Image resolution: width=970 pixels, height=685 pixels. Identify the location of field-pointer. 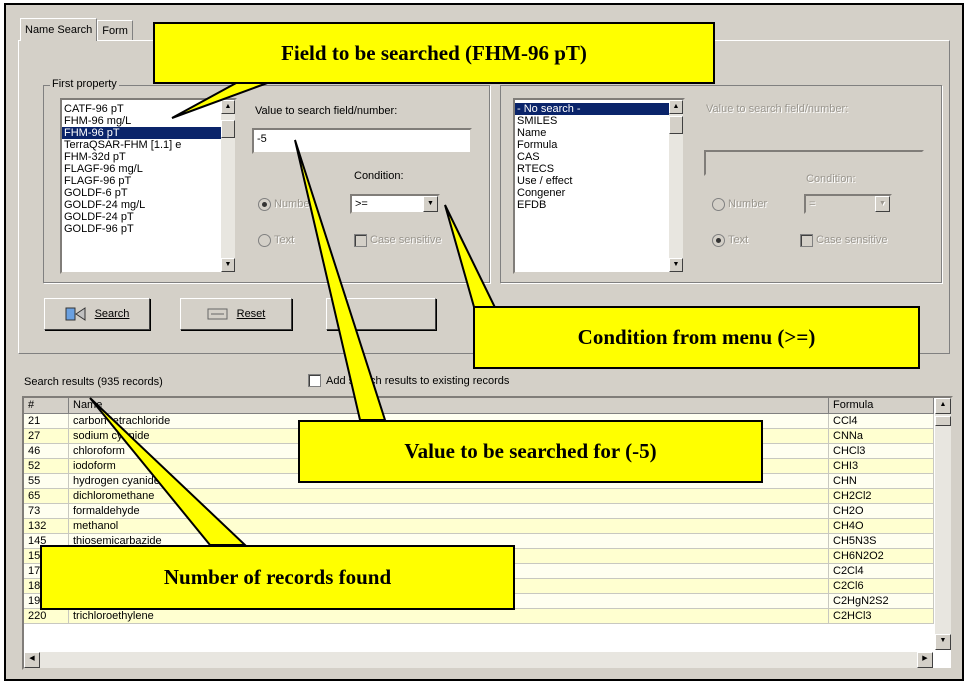
(221, 100).